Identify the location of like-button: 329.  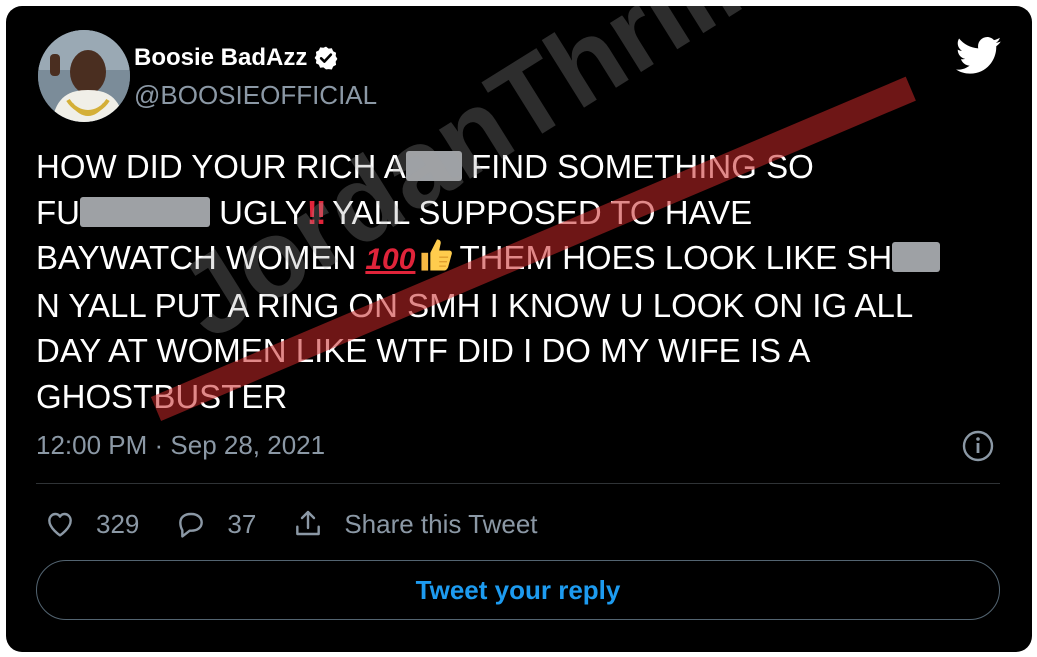
(91, 524).